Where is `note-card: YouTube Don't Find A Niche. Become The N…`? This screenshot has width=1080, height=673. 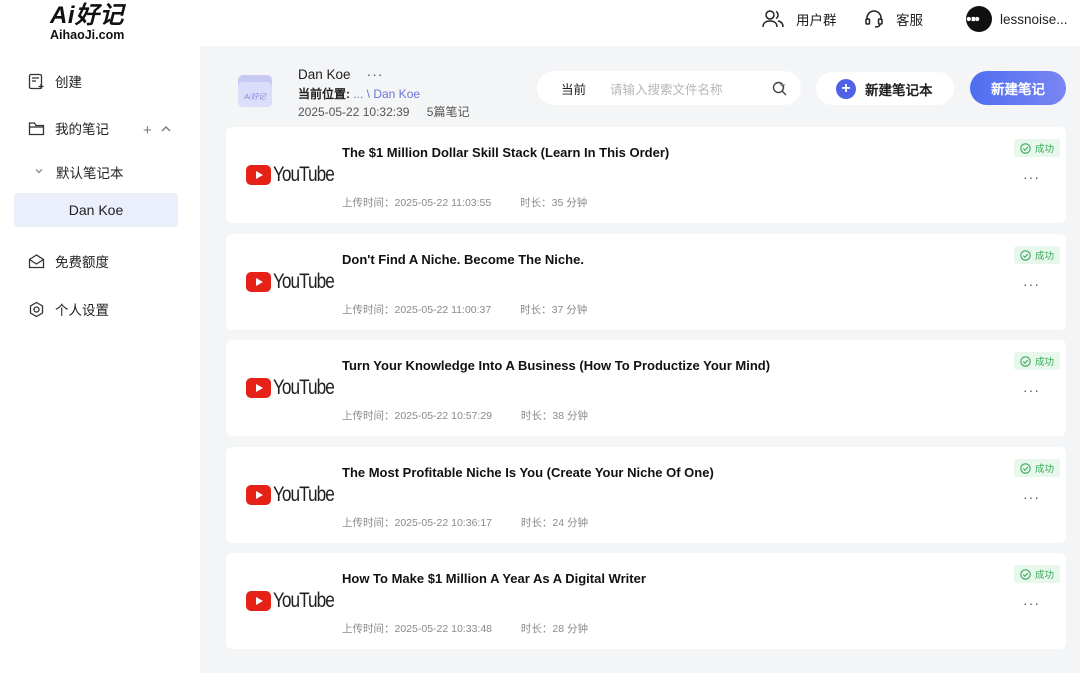 note-card: YouTube Don't Find A Niche. Become The N… is located at coordinates (646, 282).